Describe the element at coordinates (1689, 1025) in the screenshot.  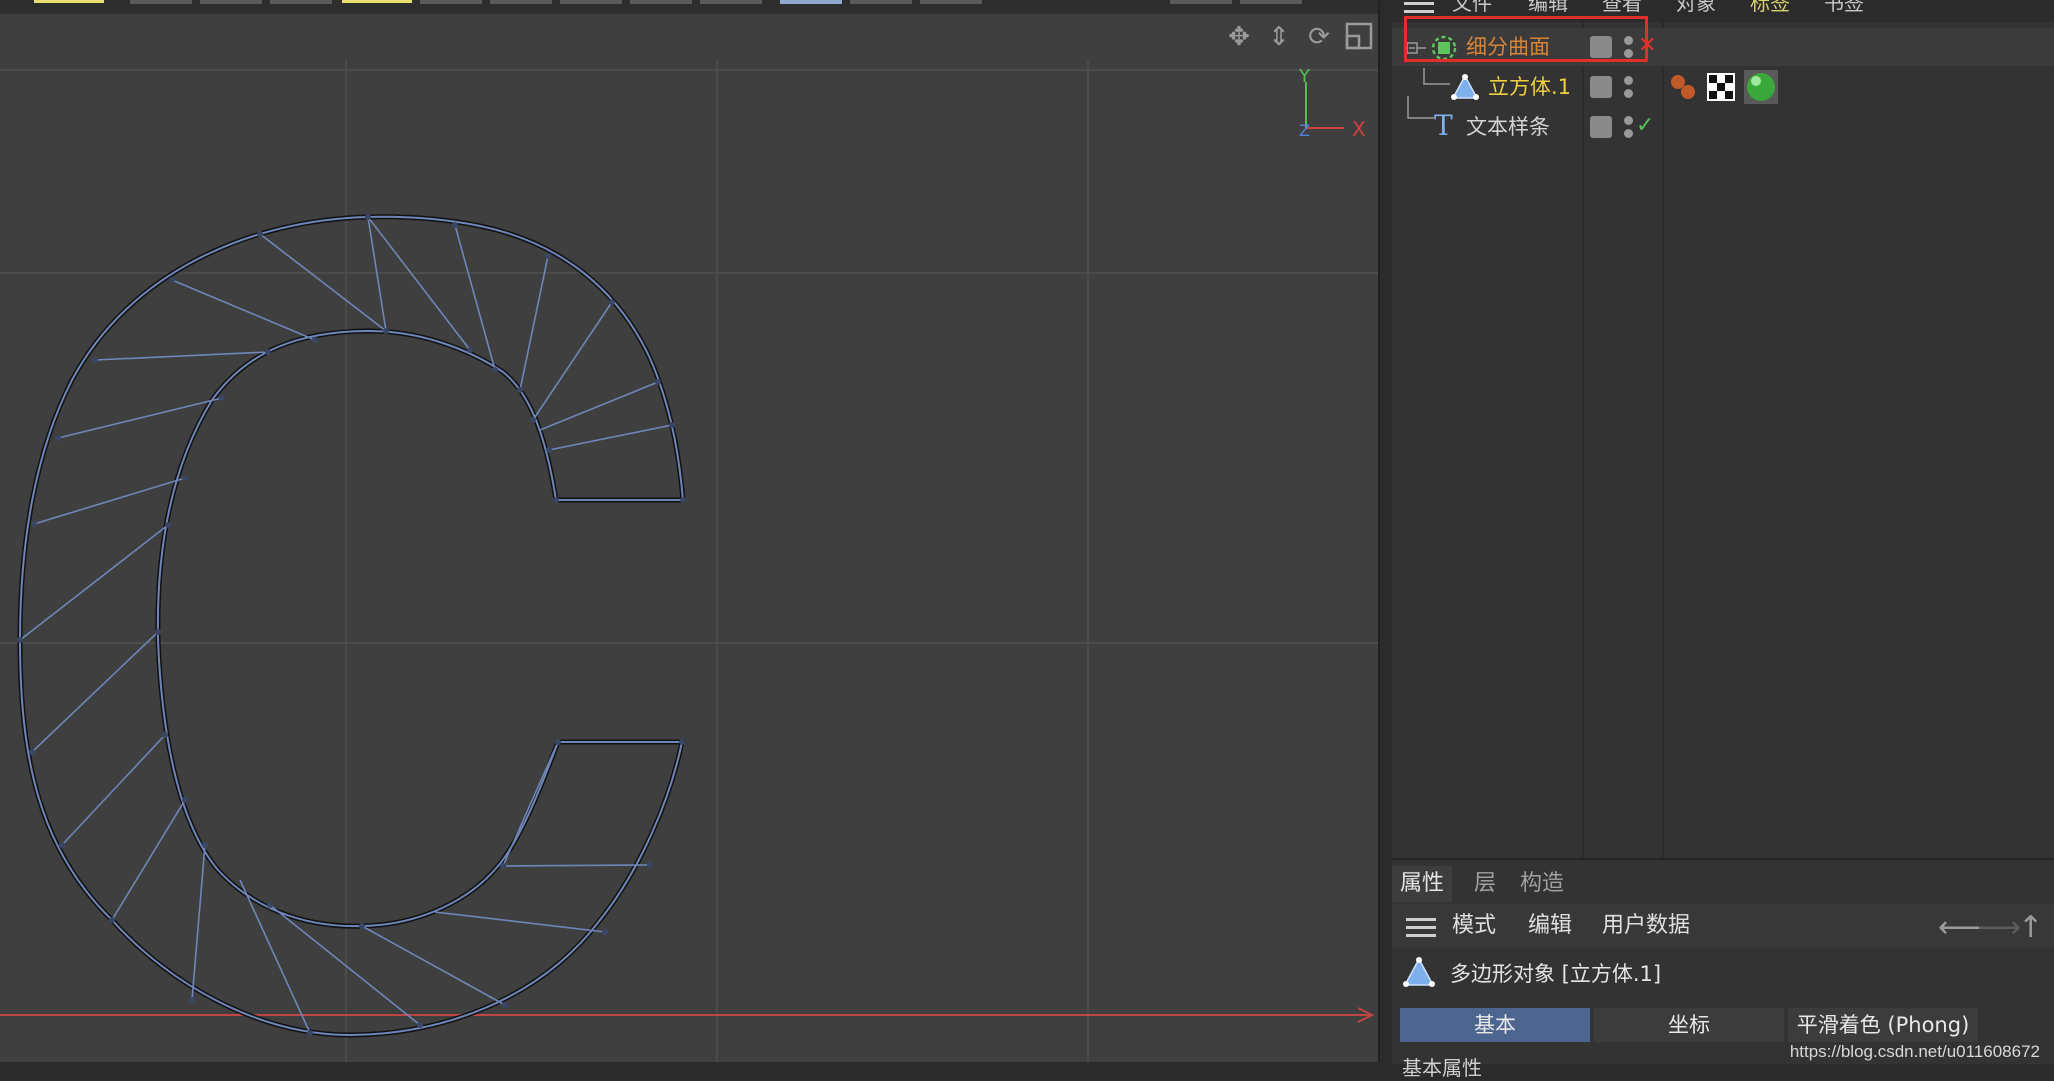
I see `subtab-coordinates: 坐标` at that location.